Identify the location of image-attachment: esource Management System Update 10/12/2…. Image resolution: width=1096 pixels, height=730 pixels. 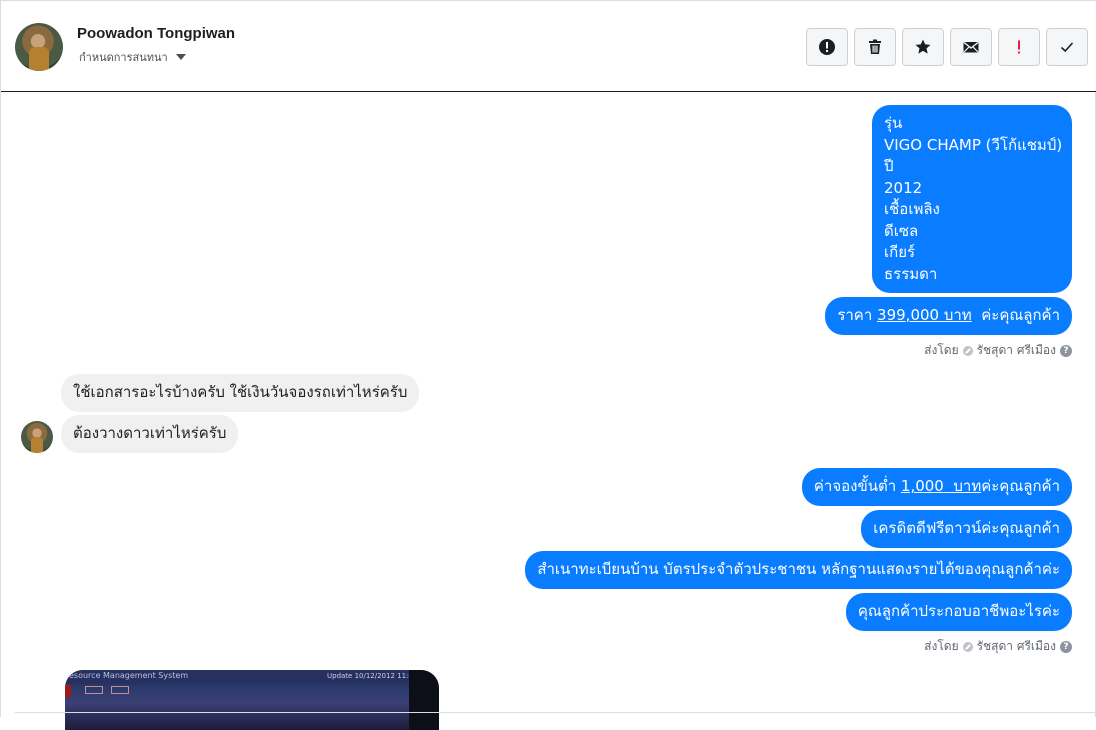
(252, 700).